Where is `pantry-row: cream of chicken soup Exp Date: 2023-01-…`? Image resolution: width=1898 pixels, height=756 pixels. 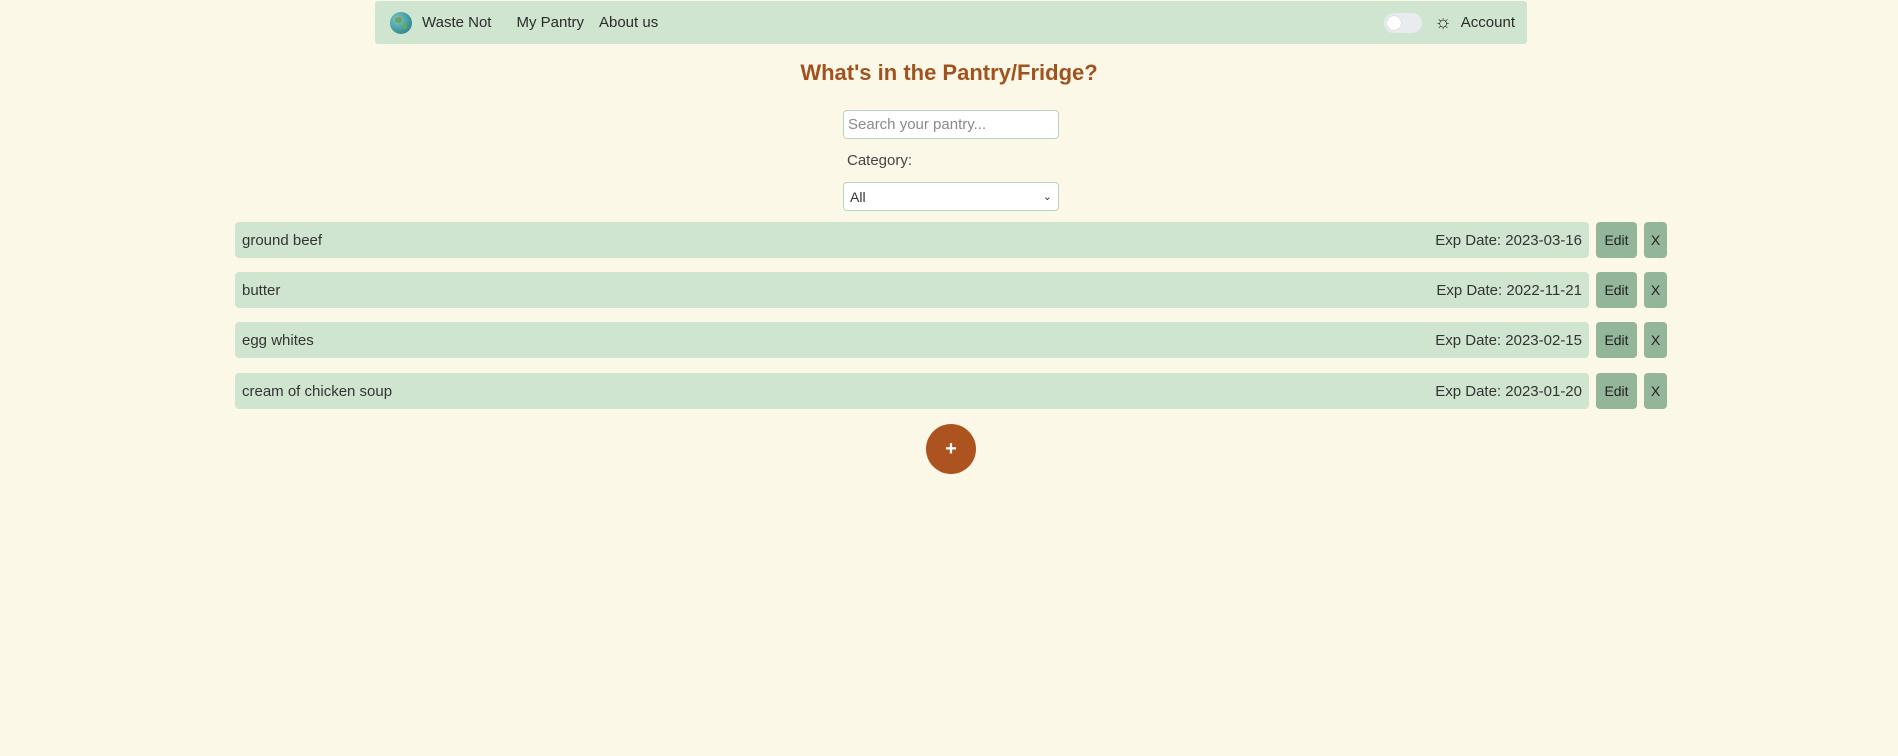
pantry-row: cream of chicken soup Exp Date: 2023-01-… is located at coordinates (951, 391).